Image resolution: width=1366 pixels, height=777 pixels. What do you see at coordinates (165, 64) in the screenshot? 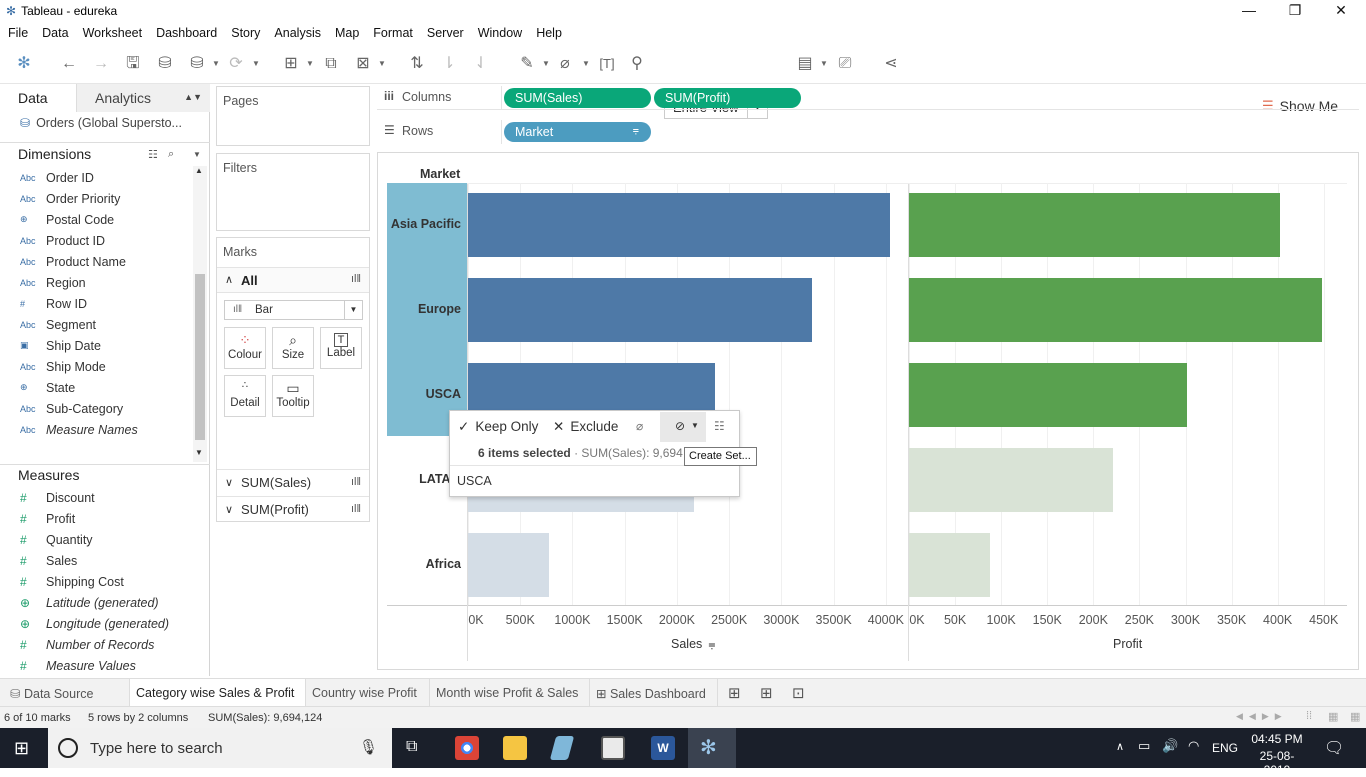
I see `new-datasource-icon: ⛁` at bounding box center [165, 64].